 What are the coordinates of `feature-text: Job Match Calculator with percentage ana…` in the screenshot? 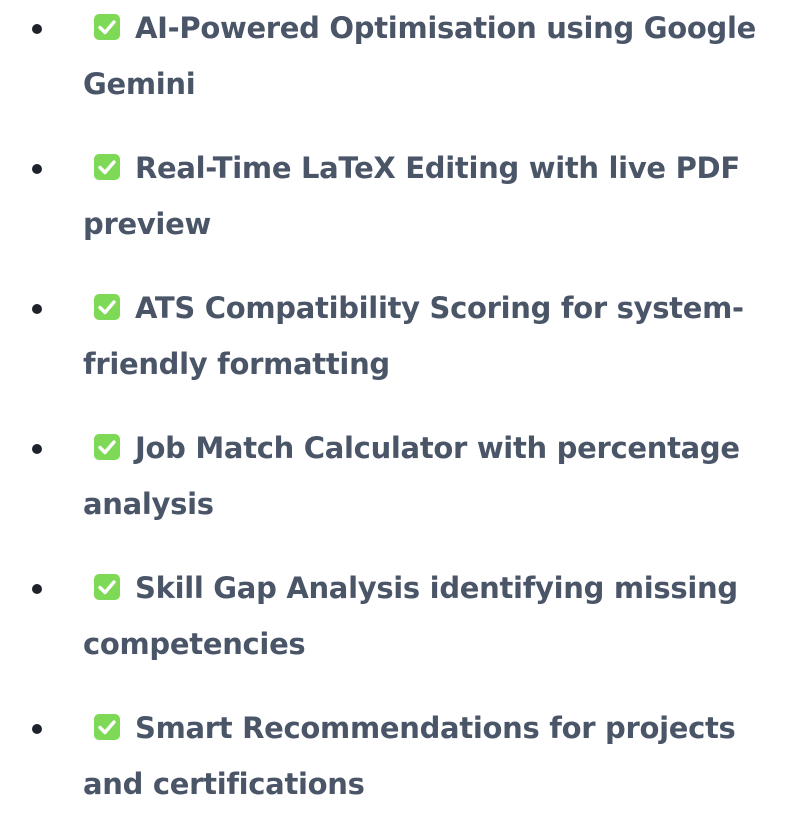 It's located at (411, 476).